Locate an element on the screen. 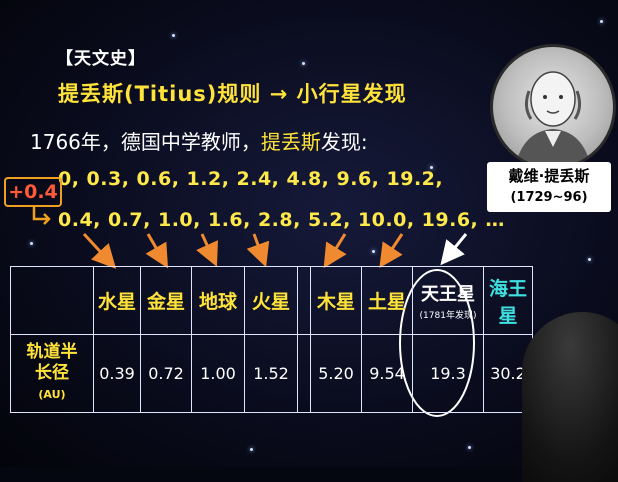  planet-name-cell: 海王星 is located at coordinates (508, 300).